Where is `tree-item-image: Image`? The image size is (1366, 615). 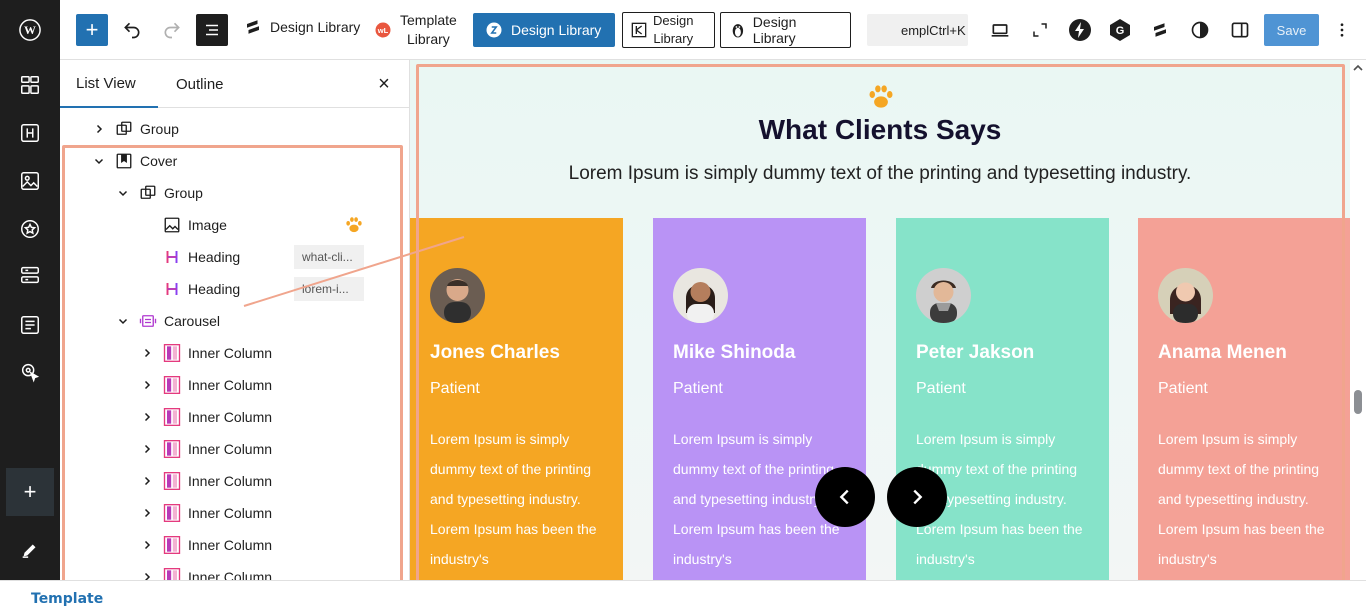 tree-item-image: Image is located at coordinates (234, 225).